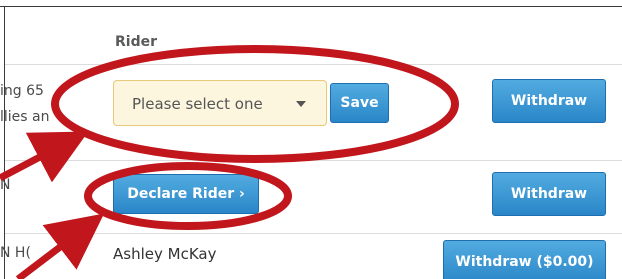 The width and height of the screenshot is (622, 279). I want to click on row-2-left-text: N, so click(5, 185).